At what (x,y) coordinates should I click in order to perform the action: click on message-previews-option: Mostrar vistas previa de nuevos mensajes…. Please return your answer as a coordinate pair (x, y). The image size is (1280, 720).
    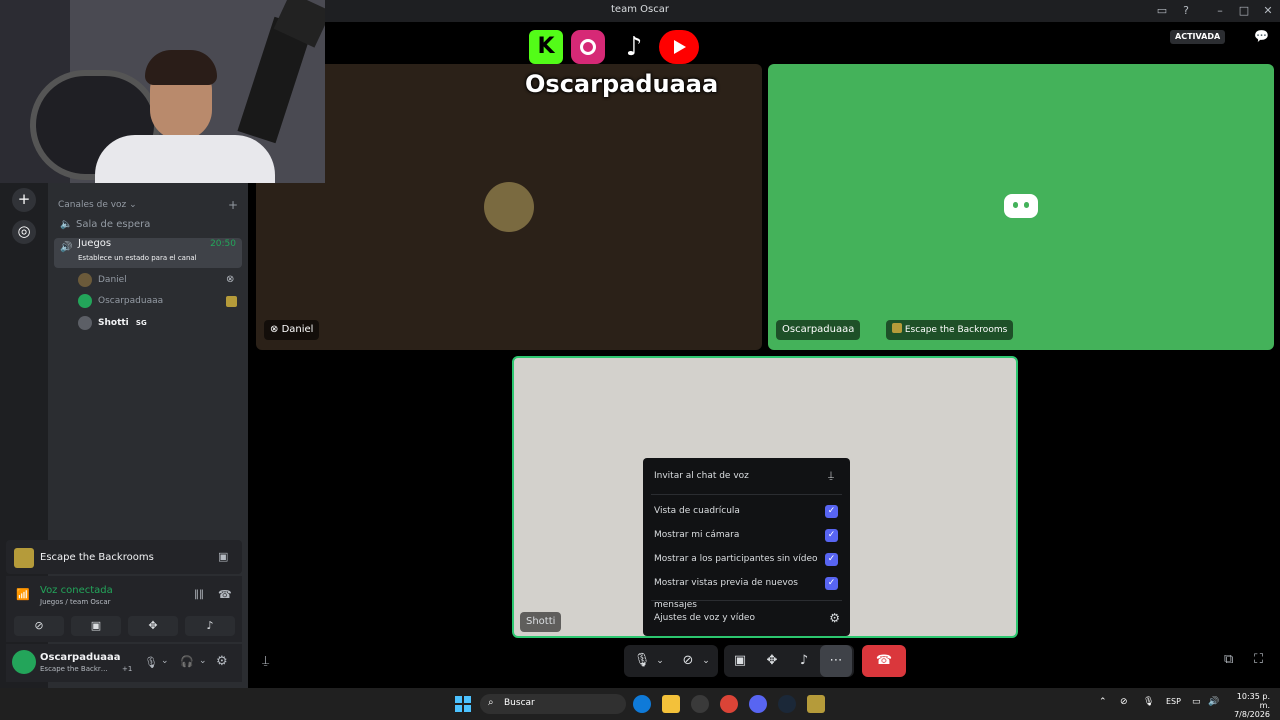
    Looking at the image, I should click on (746, 591).